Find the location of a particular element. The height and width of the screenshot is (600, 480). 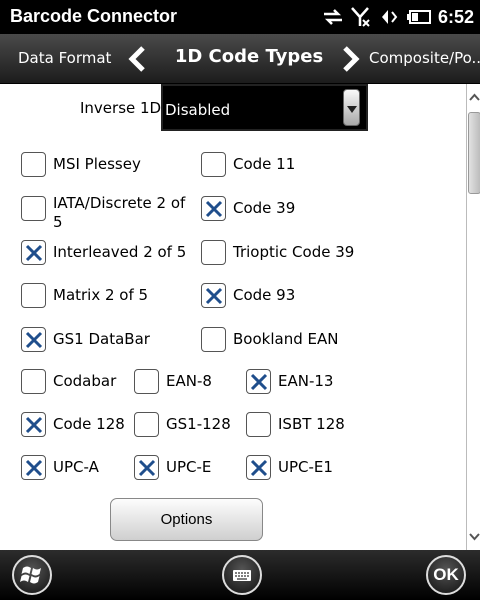

no-signal-icon is located at coordinates (361, 17).